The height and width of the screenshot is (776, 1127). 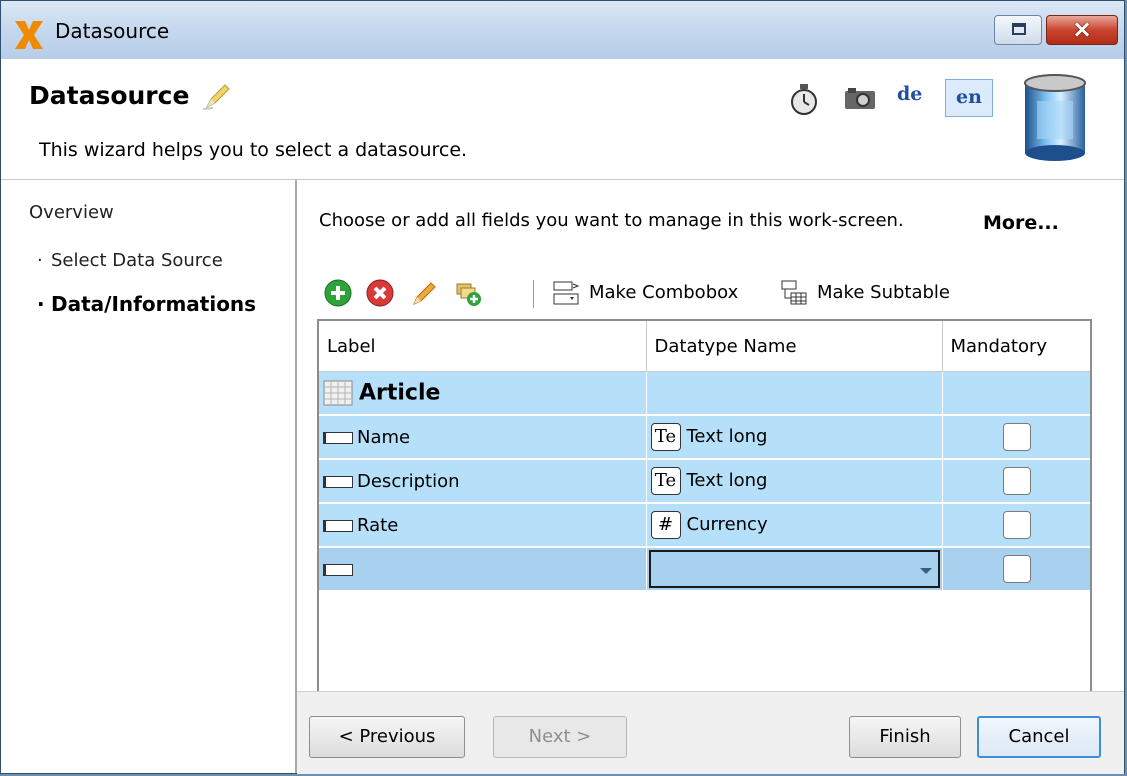 I want to click on table-row: Name Te Text long, so click(x=704, y=437).